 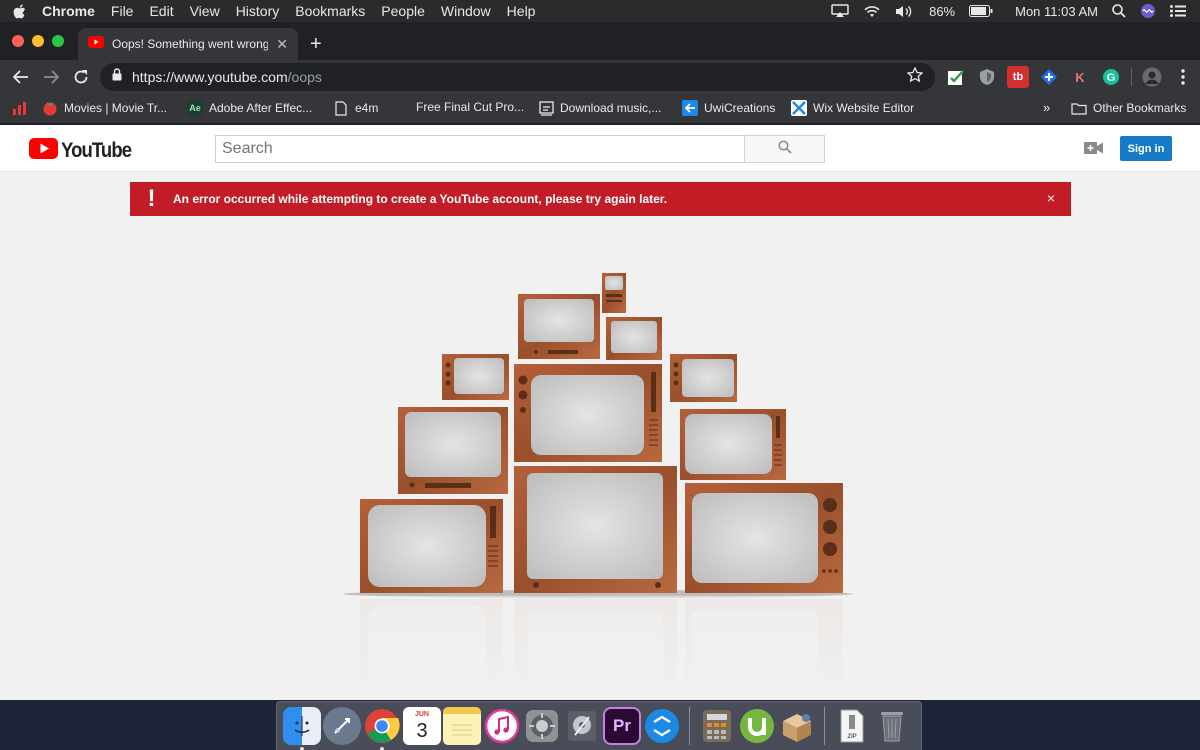 I want to click on utorrent-icon, so click(x=757, y=726).